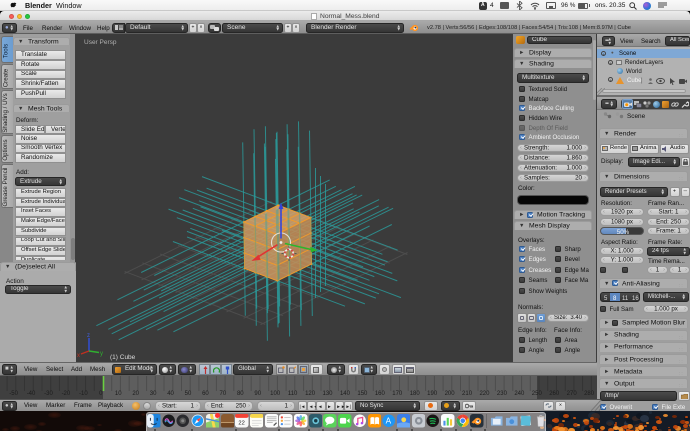 This screenshot has height=431, width=690. What do you see at coordinates (123, 357) in the screenshot?
I see `svg-text: (1) Cube` at bounding box center [123, 357].